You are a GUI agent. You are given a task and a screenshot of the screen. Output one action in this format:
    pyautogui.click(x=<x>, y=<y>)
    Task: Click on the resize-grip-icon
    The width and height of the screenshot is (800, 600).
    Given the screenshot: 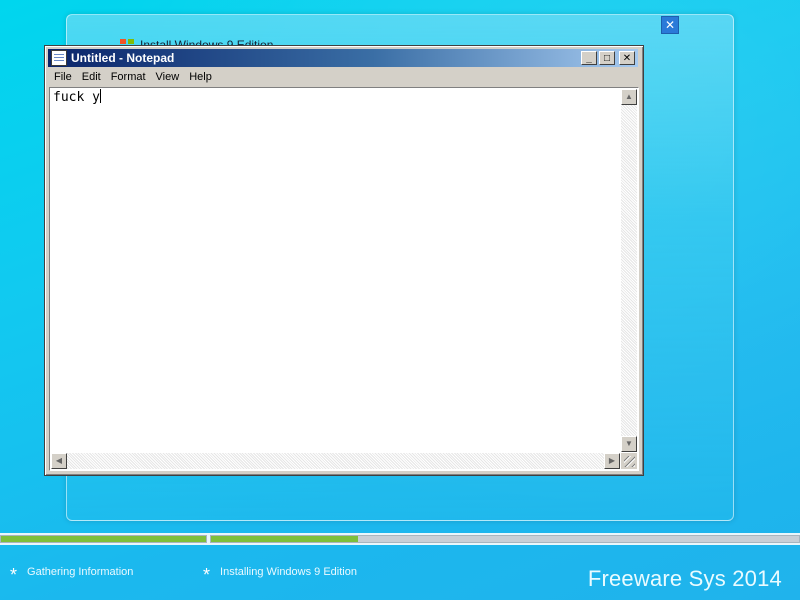 What is the action you would take?
    pyautogui.click(x=629, y=461)
    